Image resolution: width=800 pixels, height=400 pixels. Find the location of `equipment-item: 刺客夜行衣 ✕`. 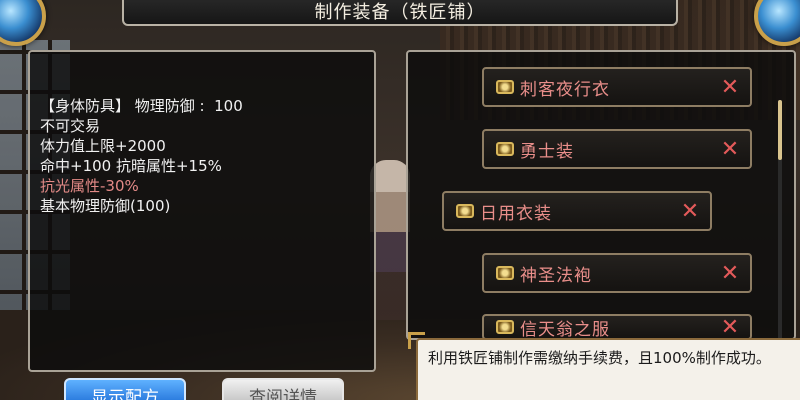

equipment-item: 刺客夜行衣 ✕ is located at coordinates (617, 87).